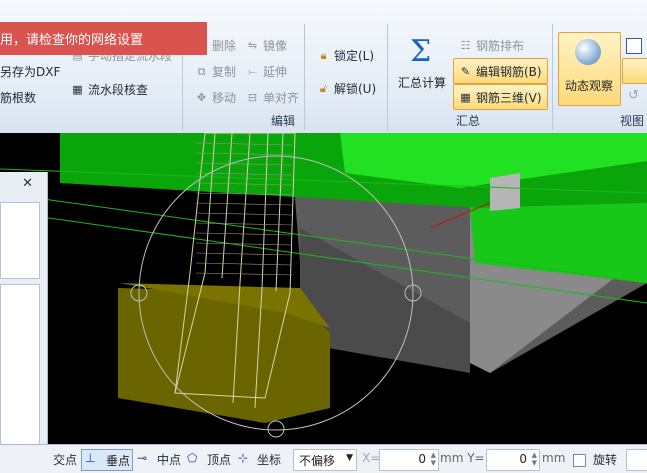 This screenshot has width=647, height=473. Describe the element at coordinates (266, 45) in the screenshot. I see `mirror-button: ⇋ 镜像` at that location.